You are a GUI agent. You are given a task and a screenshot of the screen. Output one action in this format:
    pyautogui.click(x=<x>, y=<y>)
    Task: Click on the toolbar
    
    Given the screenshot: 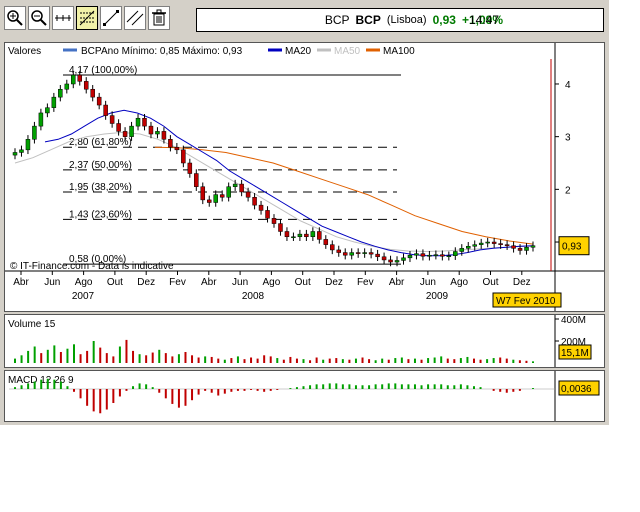 What is the action you would take?
    pyautogui.click(x=87, y=20)
    